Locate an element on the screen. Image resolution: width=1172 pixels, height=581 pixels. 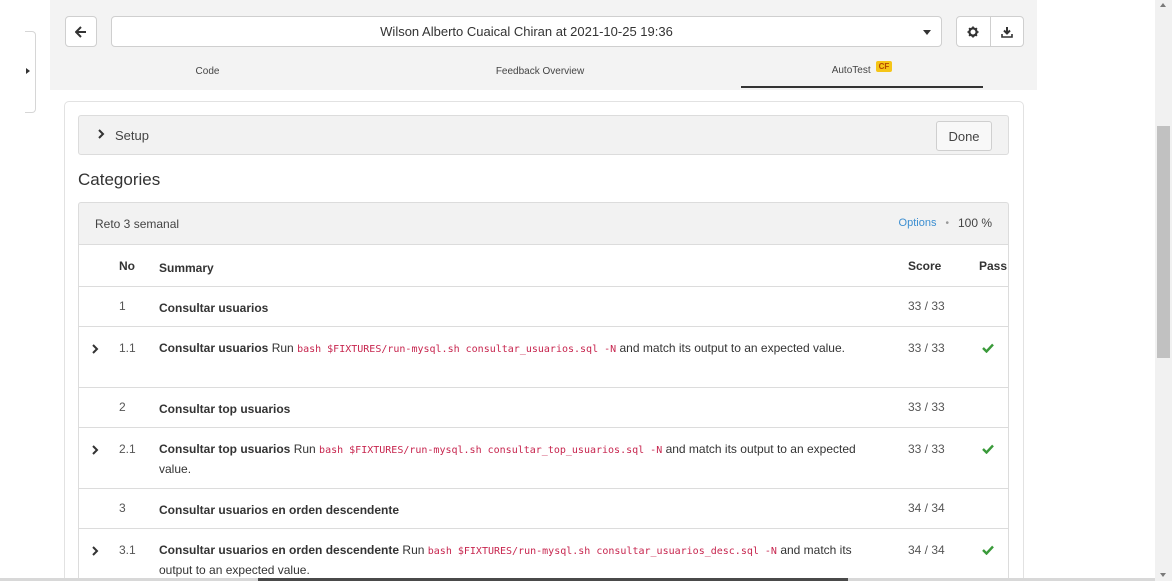
setup-collapse: Setup Done is located at coordinates (543, 135).